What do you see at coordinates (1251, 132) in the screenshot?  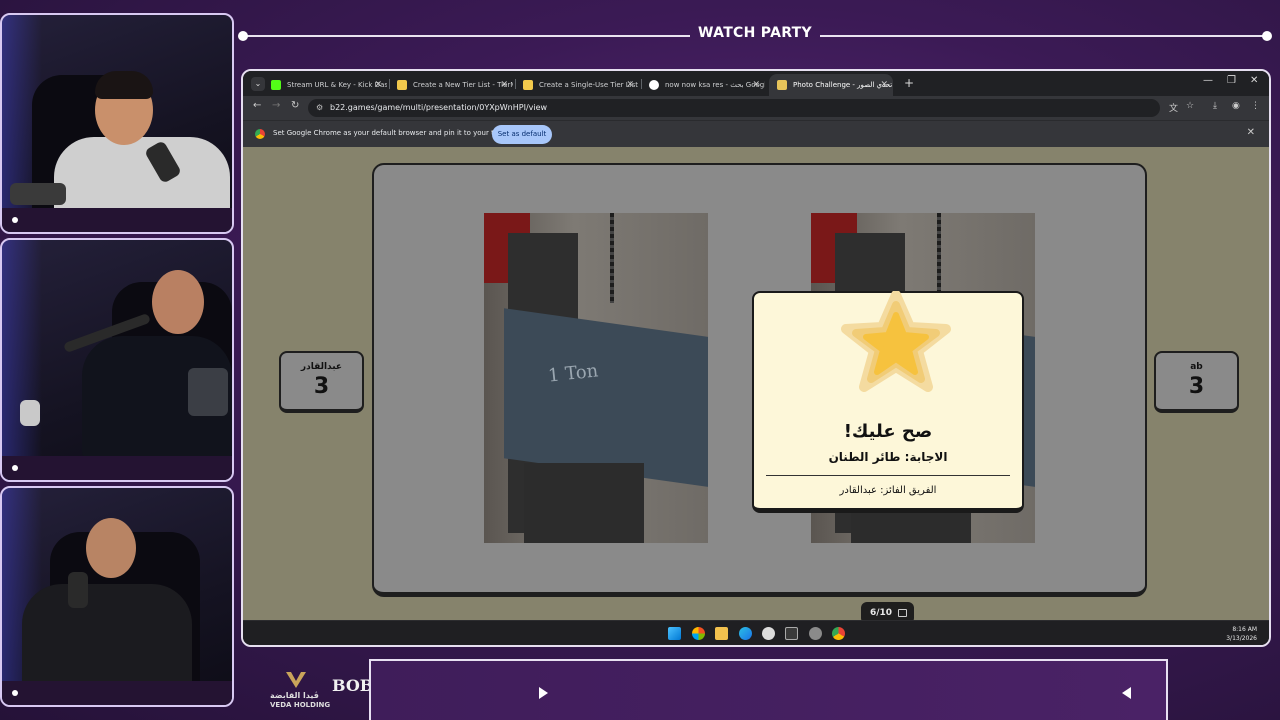 I see `infobar-close-icon: ✕` at bounding box center [1251, 132].